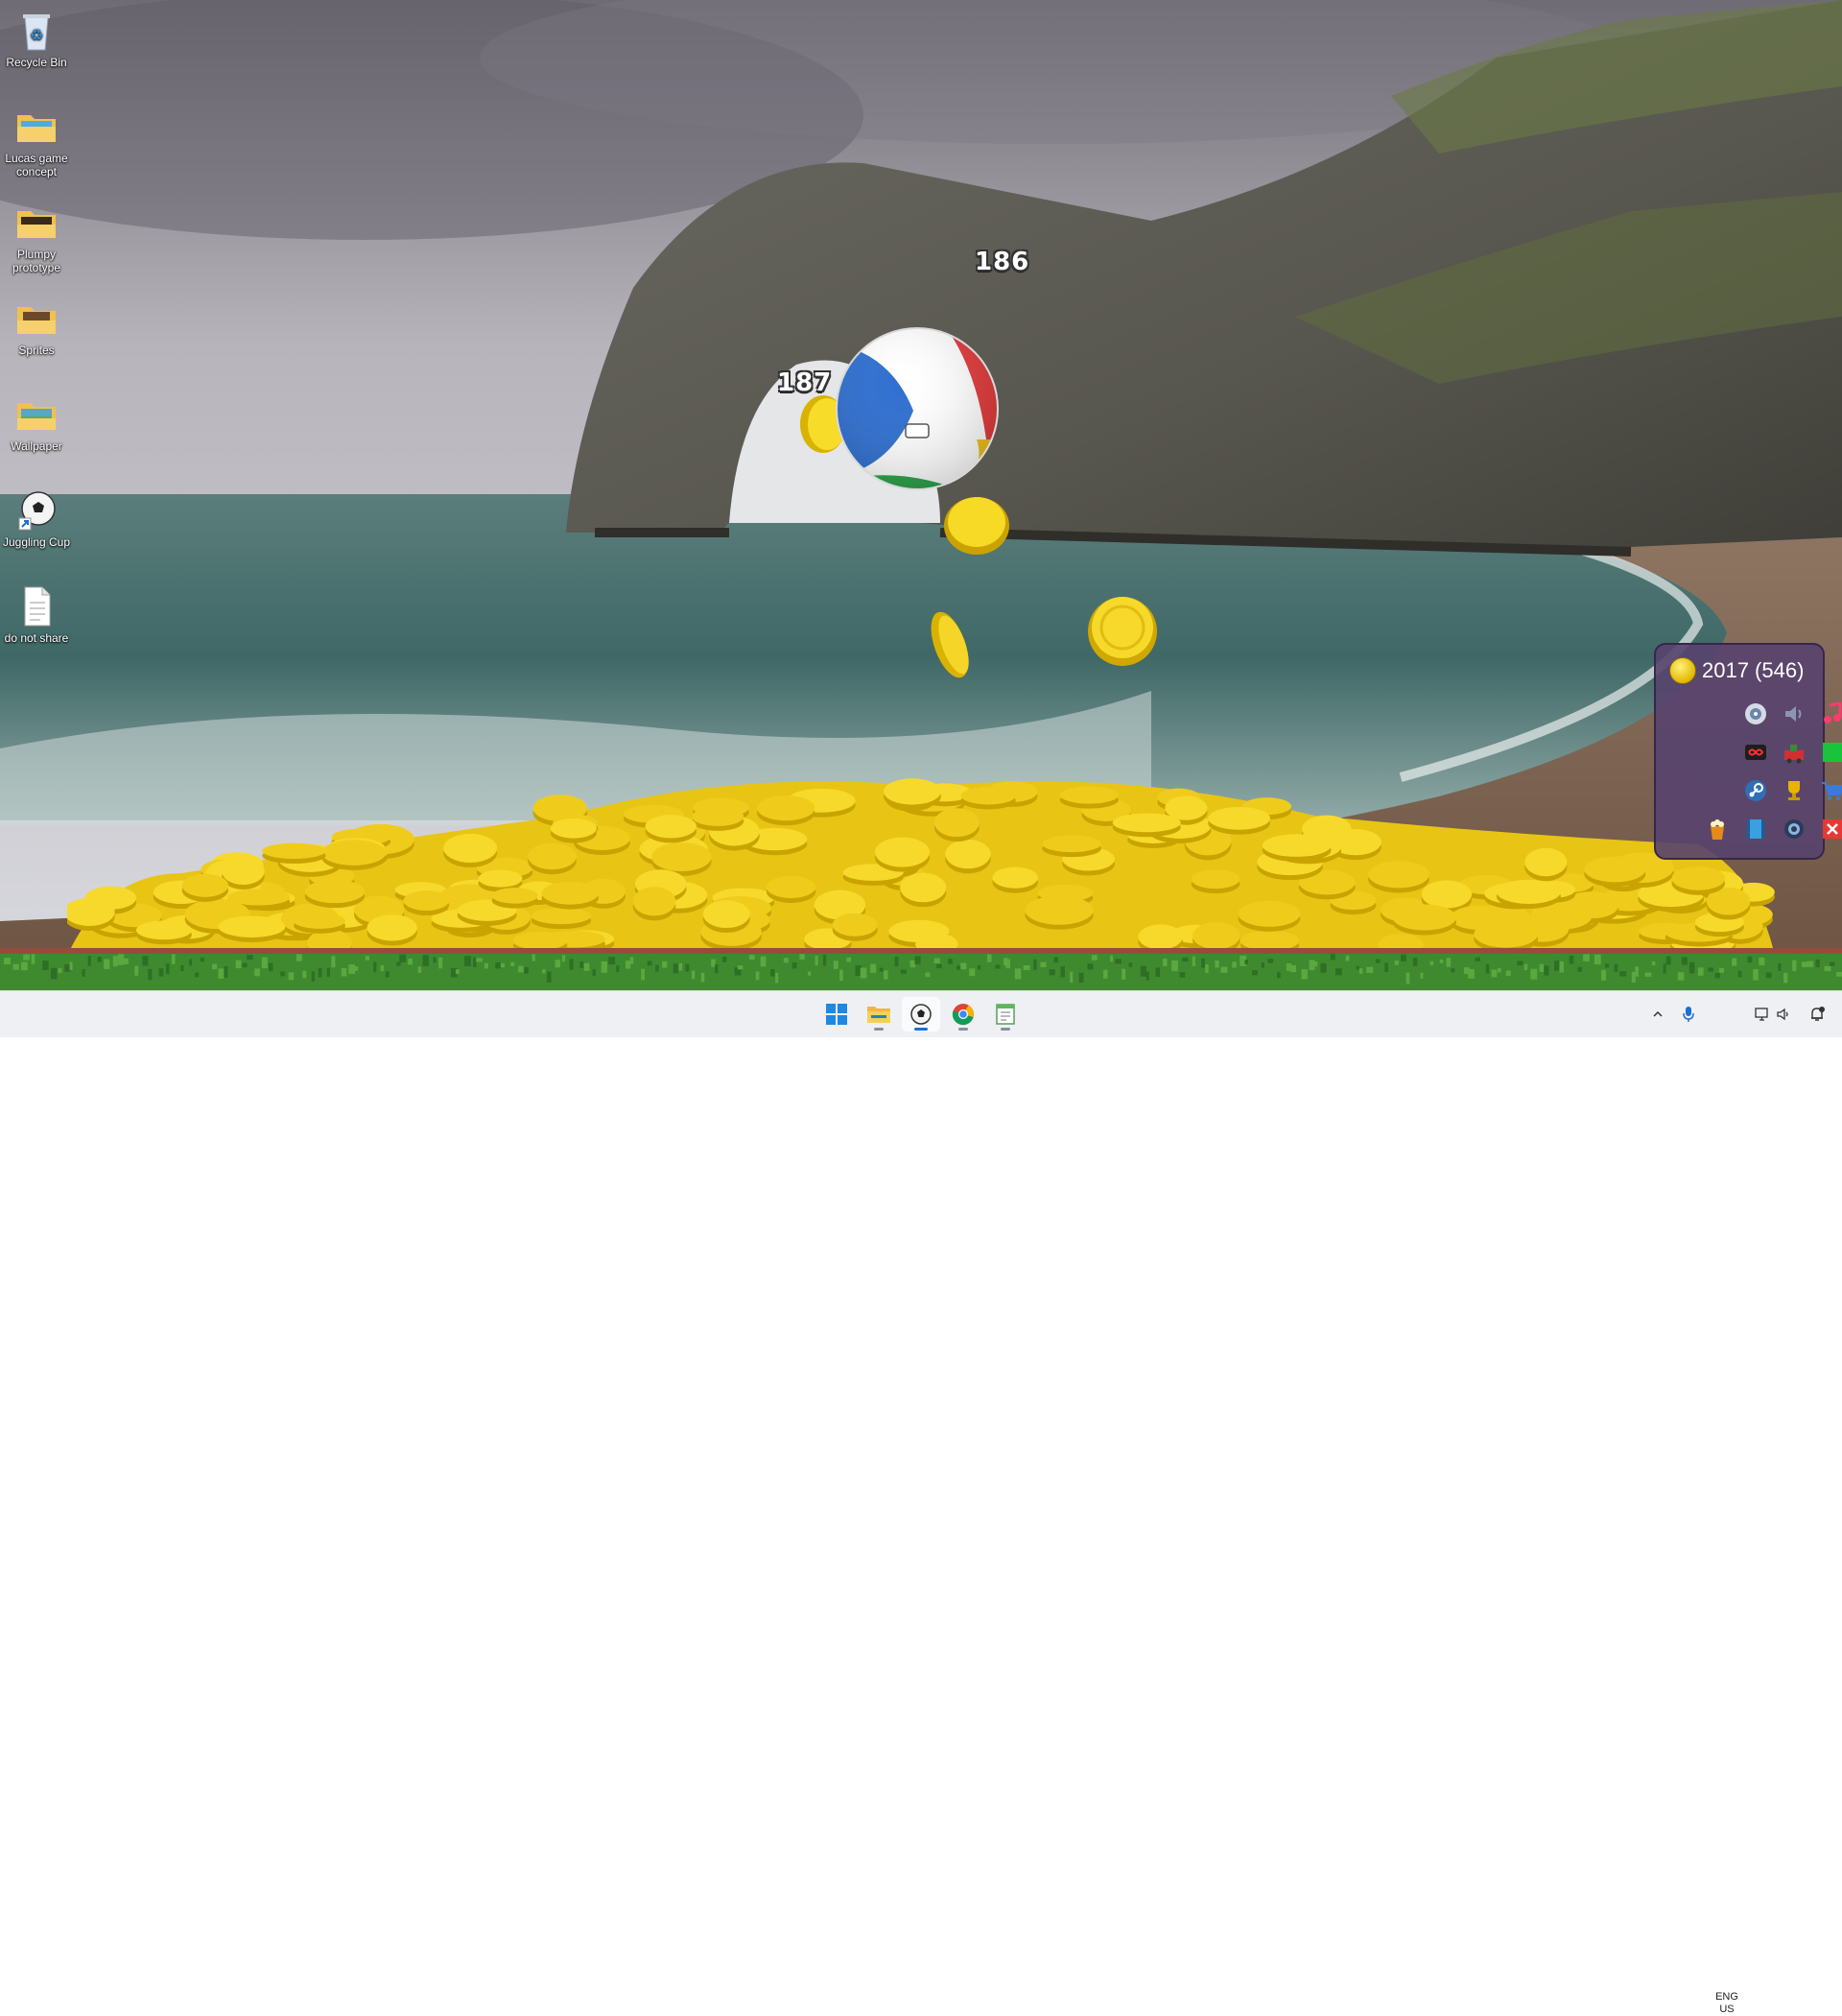 This screenshot has height=2016, width=1842. Describe the element at coordinates (36, 446) in the screenshot. I see `desktop-icon-label: Wallpaper` at that location.